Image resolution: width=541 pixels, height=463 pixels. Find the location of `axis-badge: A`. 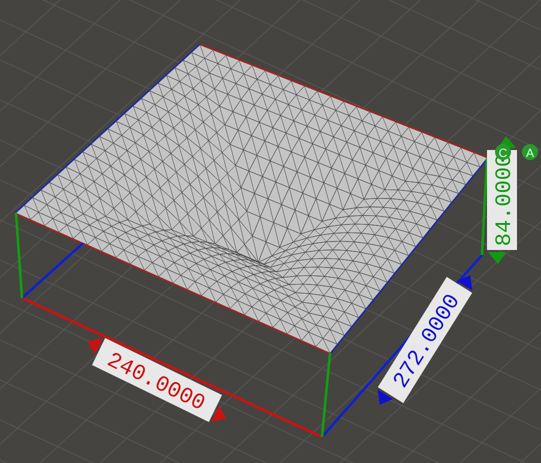

axis-badge: A is located at coordinates (530, 152).